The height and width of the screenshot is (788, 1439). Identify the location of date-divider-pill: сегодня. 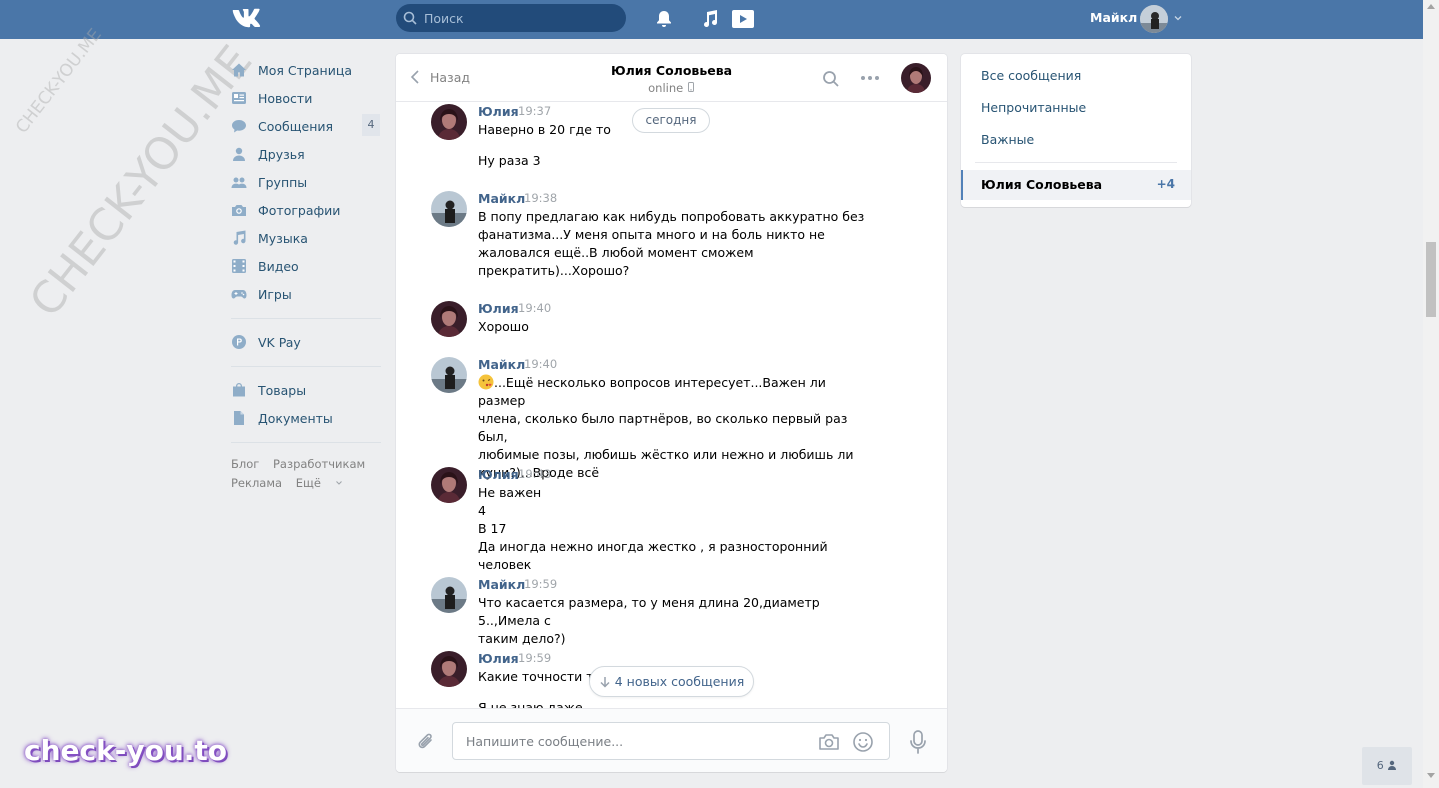
(671, 120).